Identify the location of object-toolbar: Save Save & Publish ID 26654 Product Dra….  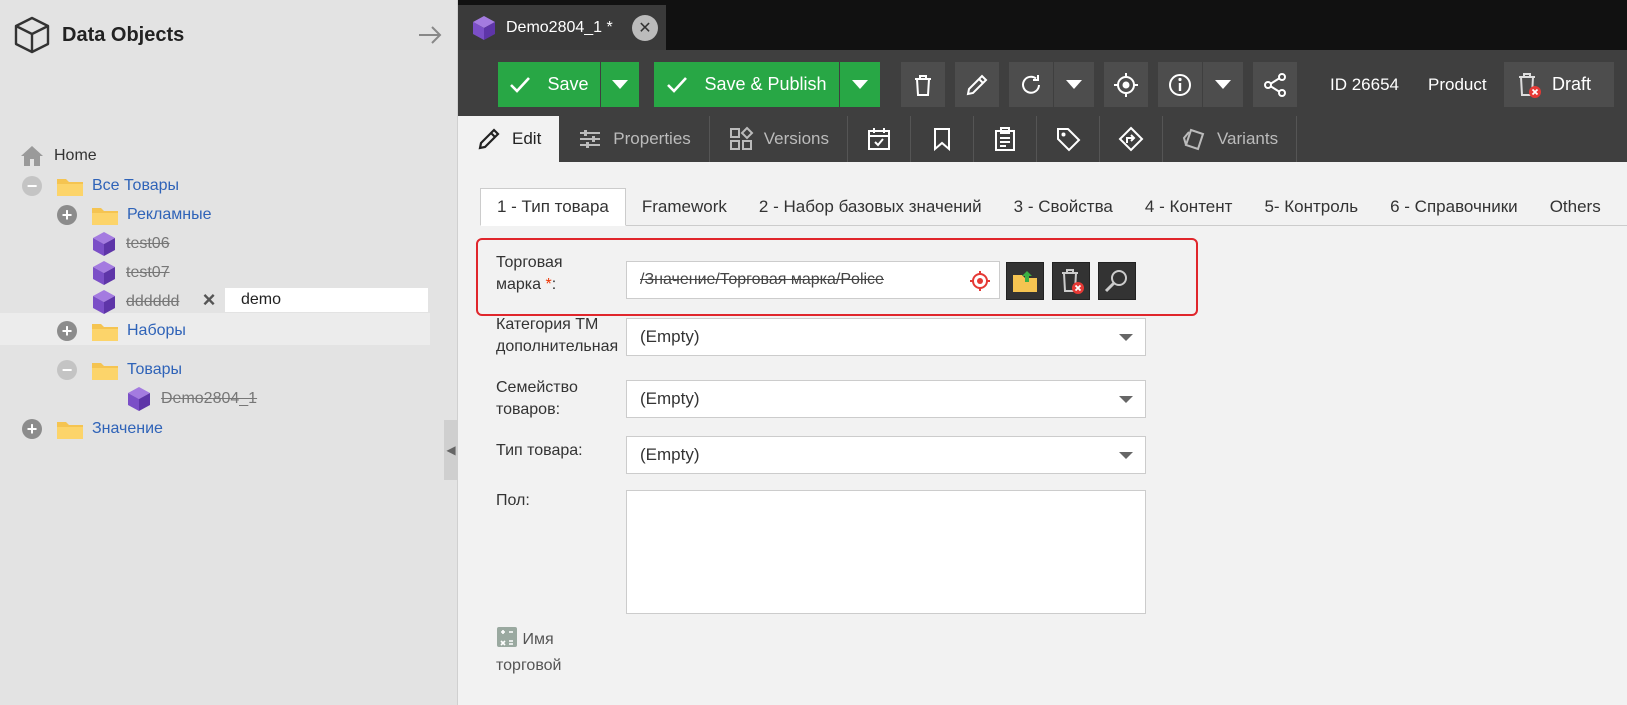
(1042, 106).